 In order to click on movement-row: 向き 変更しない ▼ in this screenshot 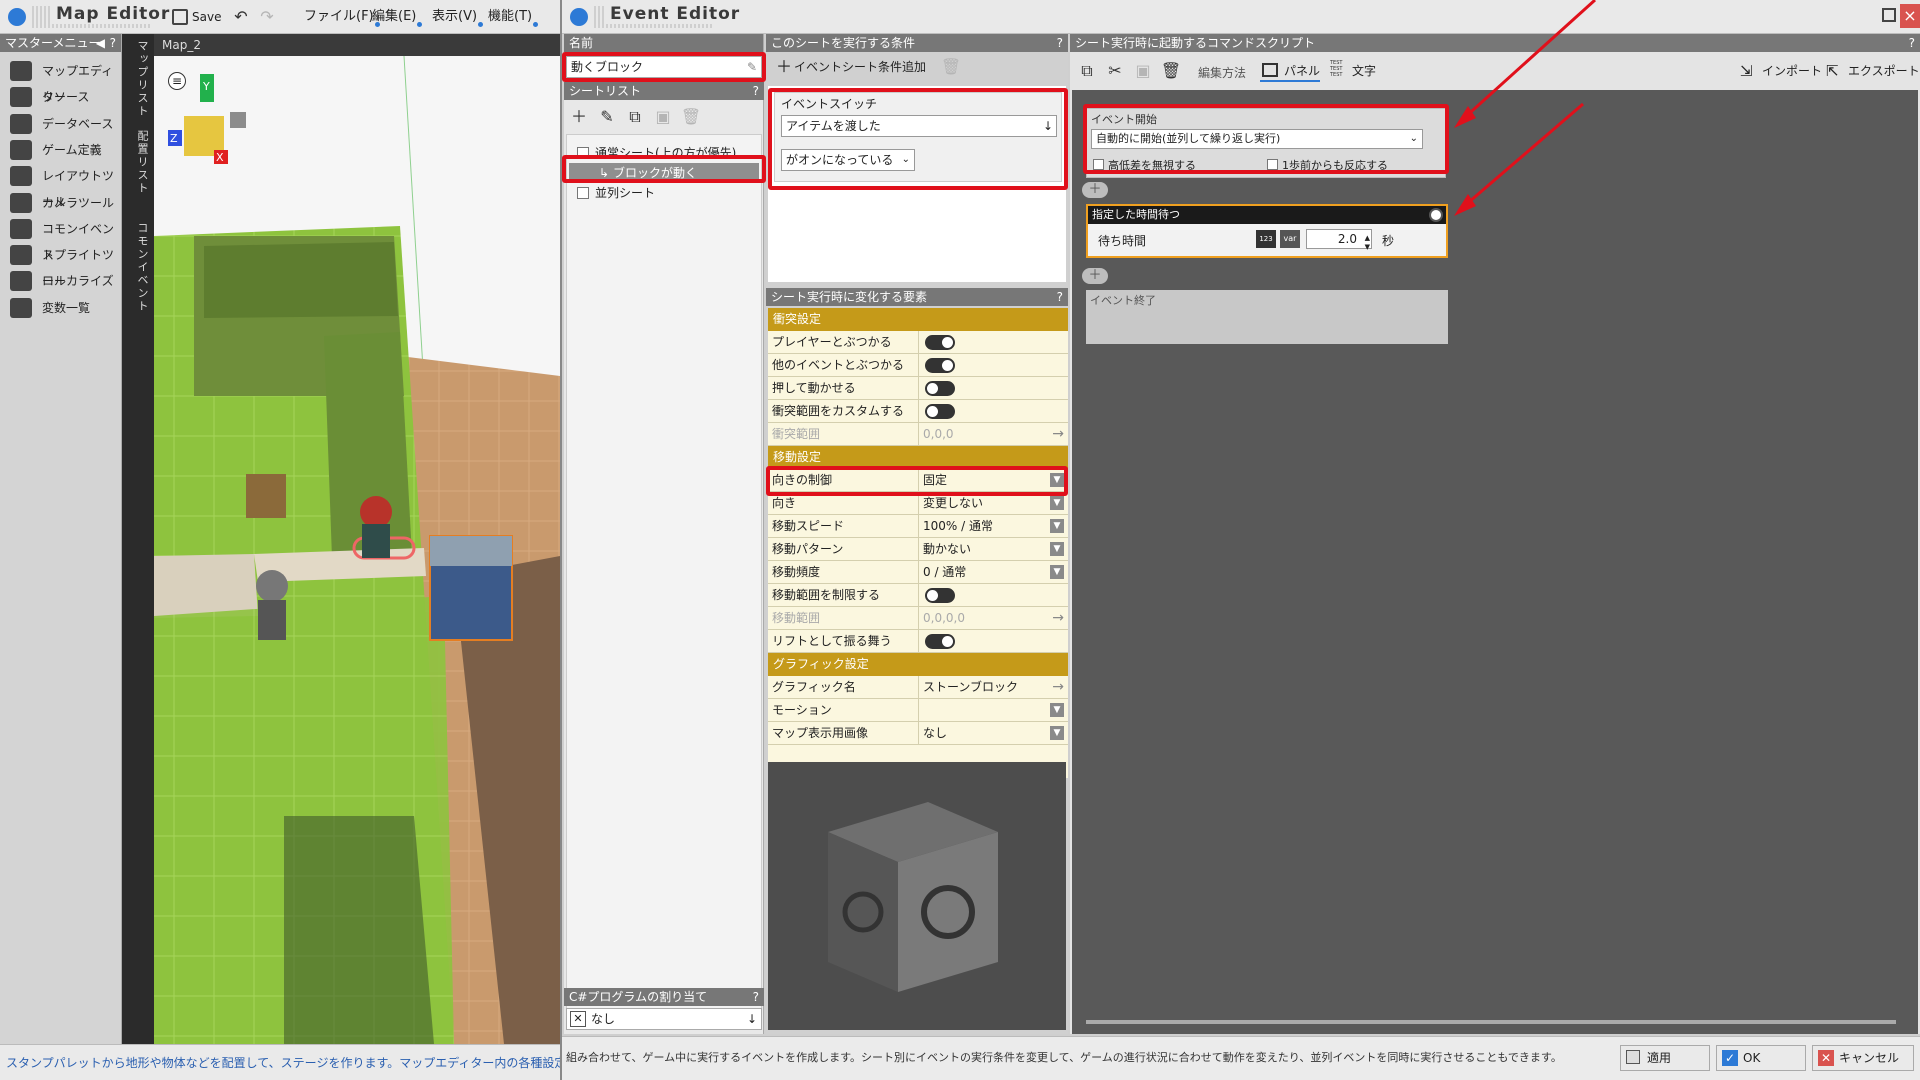, I will do `click(918, 503)`.